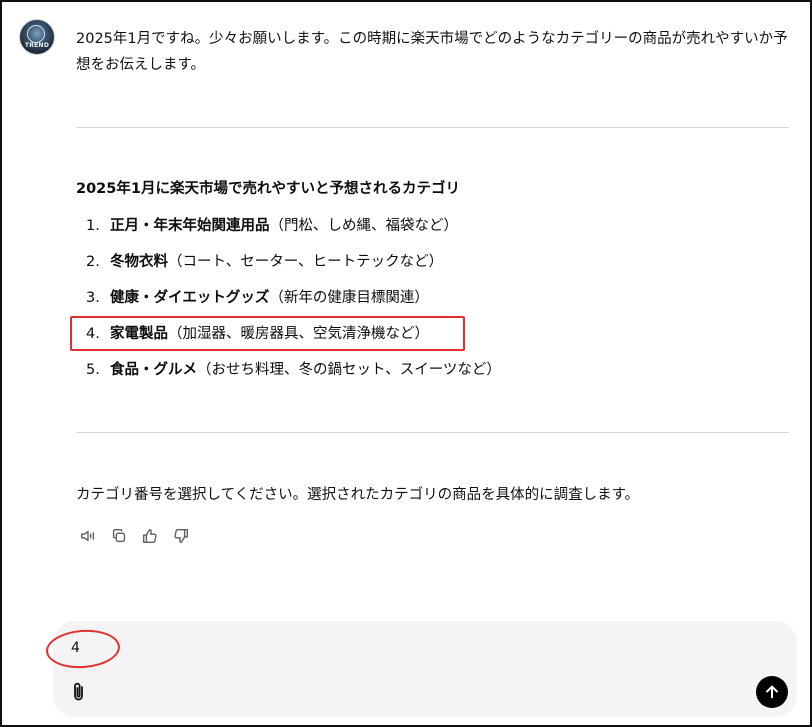 The width and height of the screenshot is (812, 727). I want to click on arrow-up-icon, so click(772, 692).